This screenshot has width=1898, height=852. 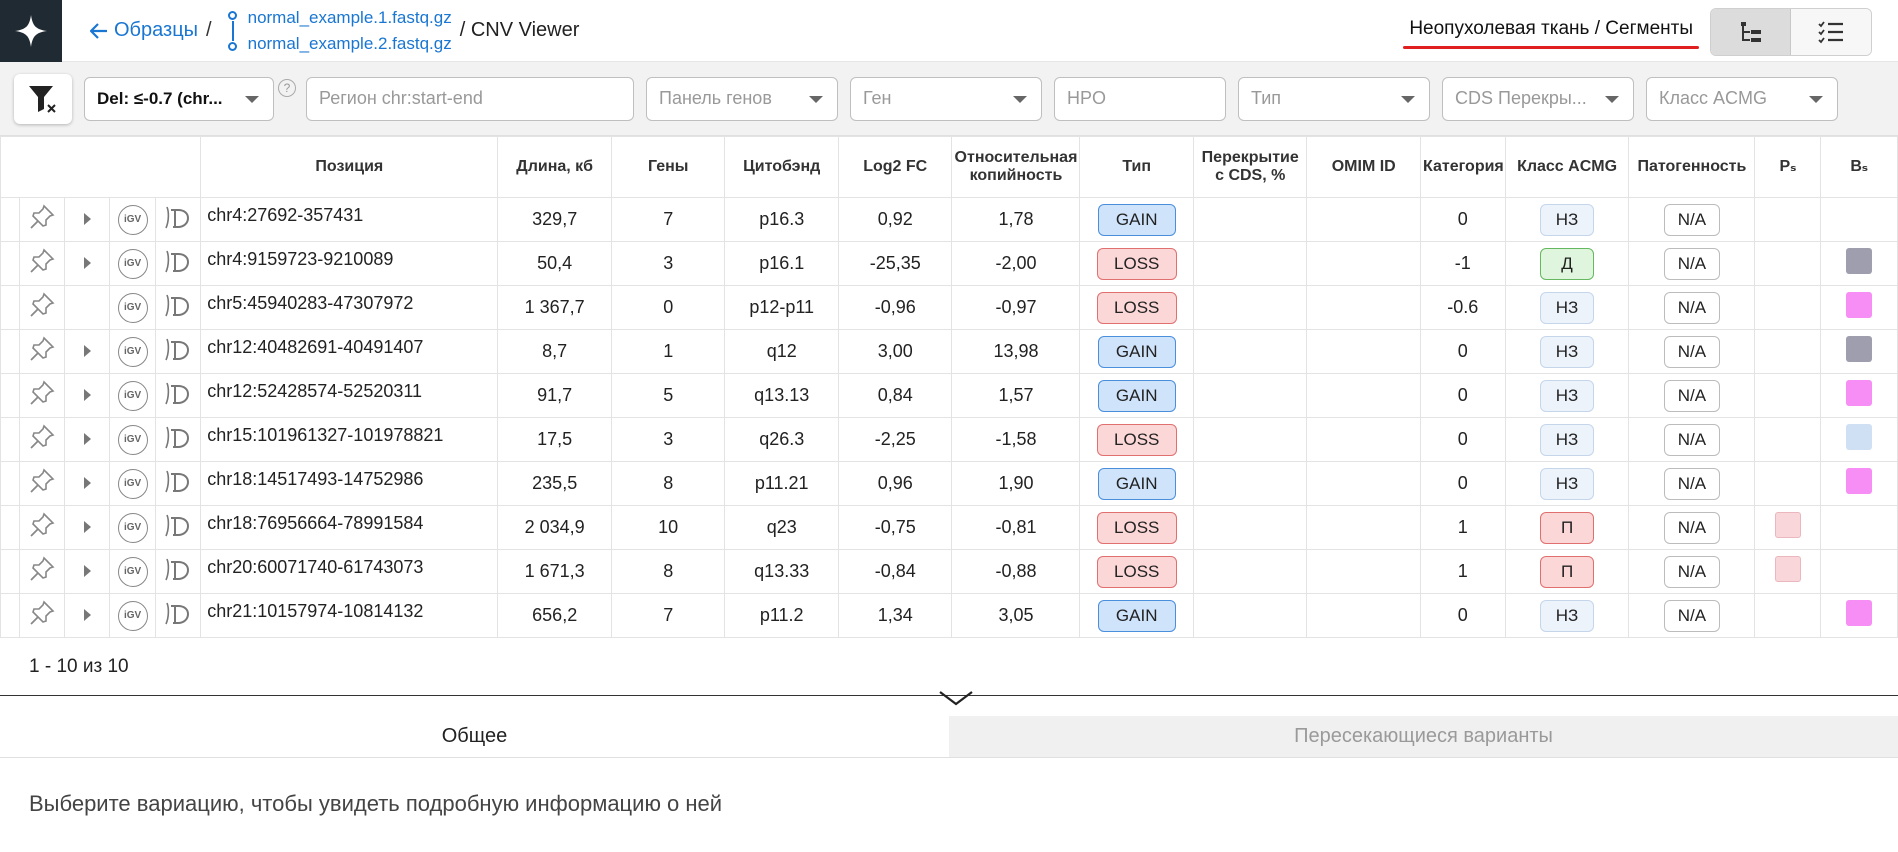 I want to click on col-header-acmg: Класс ACMG, so click(x=1567, y=167).